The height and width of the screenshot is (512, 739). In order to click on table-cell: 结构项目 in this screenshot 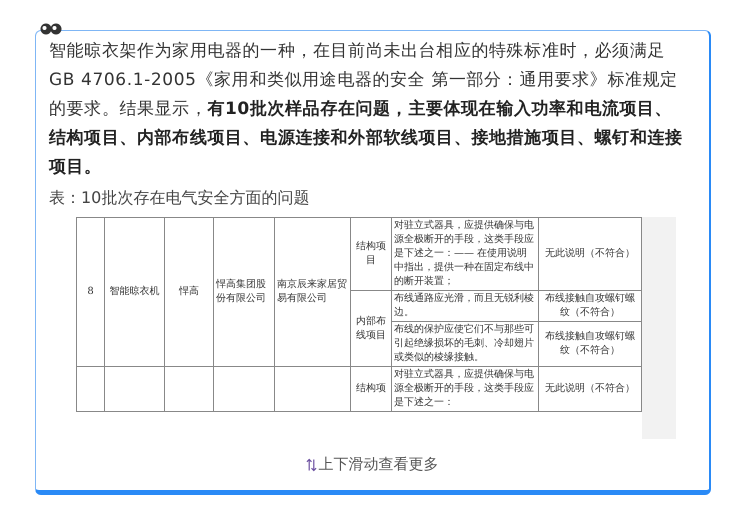, I will do `click(371, 254)`.